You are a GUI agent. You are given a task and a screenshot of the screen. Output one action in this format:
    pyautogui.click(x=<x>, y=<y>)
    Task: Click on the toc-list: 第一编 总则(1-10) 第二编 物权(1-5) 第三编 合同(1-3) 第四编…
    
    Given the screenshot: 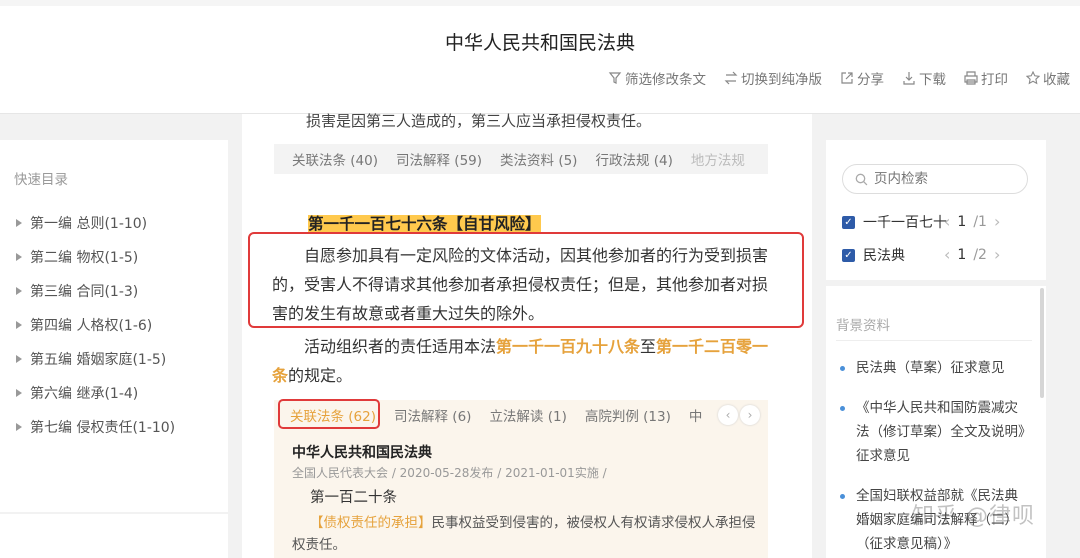 What is the action you would take?
    pyautogui.click(x=95, y=325)
    